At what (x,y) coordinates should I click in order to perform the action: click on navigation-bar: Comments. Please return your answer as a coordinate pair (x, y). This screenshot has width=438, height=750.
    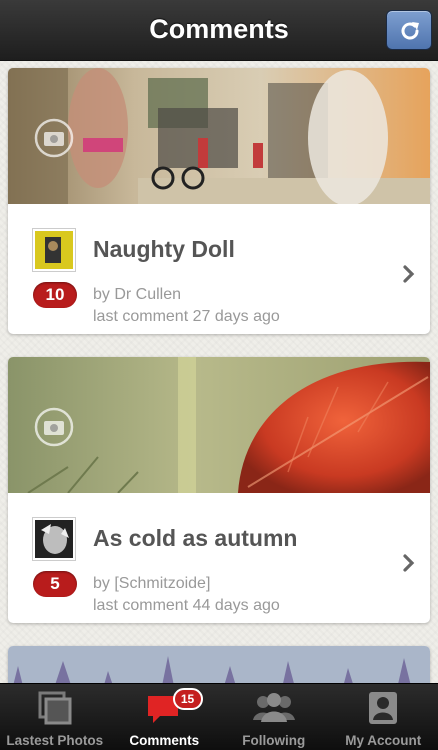
    Looking at the image, I should click on (219, 30).